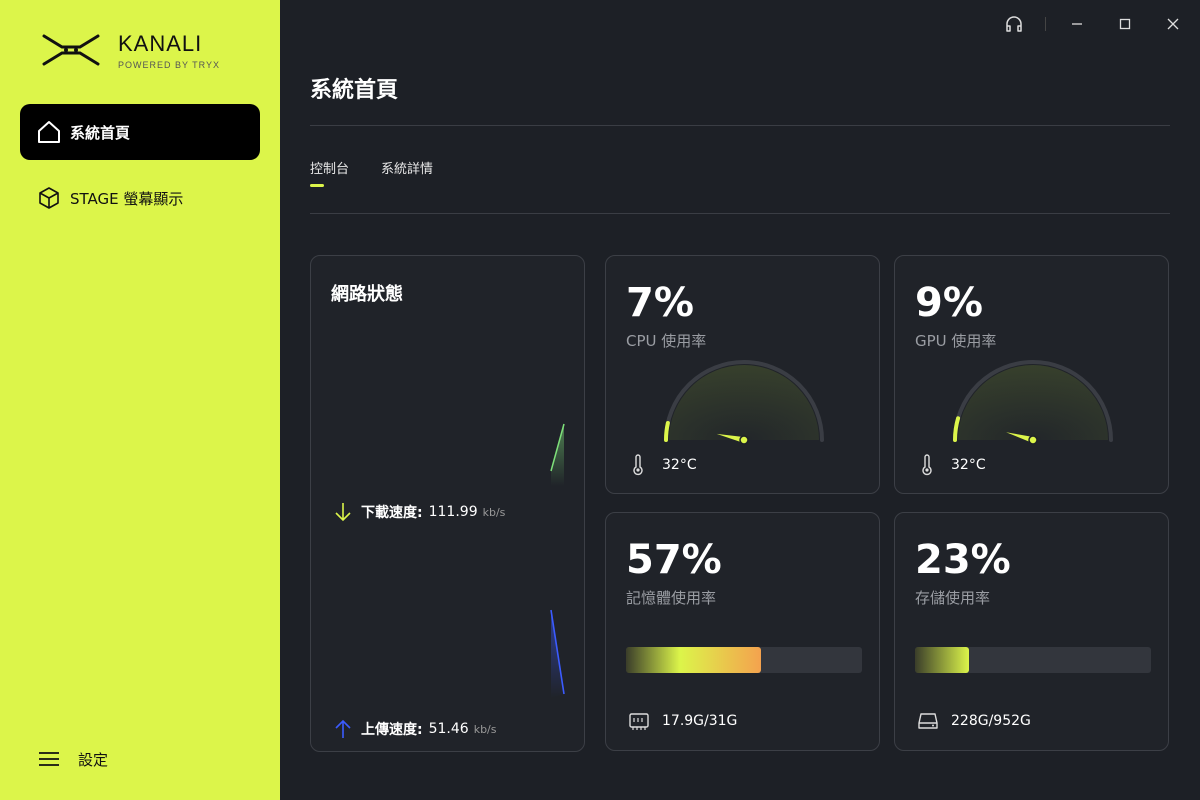 The width and height of the screenshot is (1200, 800). What do you see at coordinates (367, 294) in the screenshot?
I see `network-title: 網路狀態` at bounding box center [367, 294].